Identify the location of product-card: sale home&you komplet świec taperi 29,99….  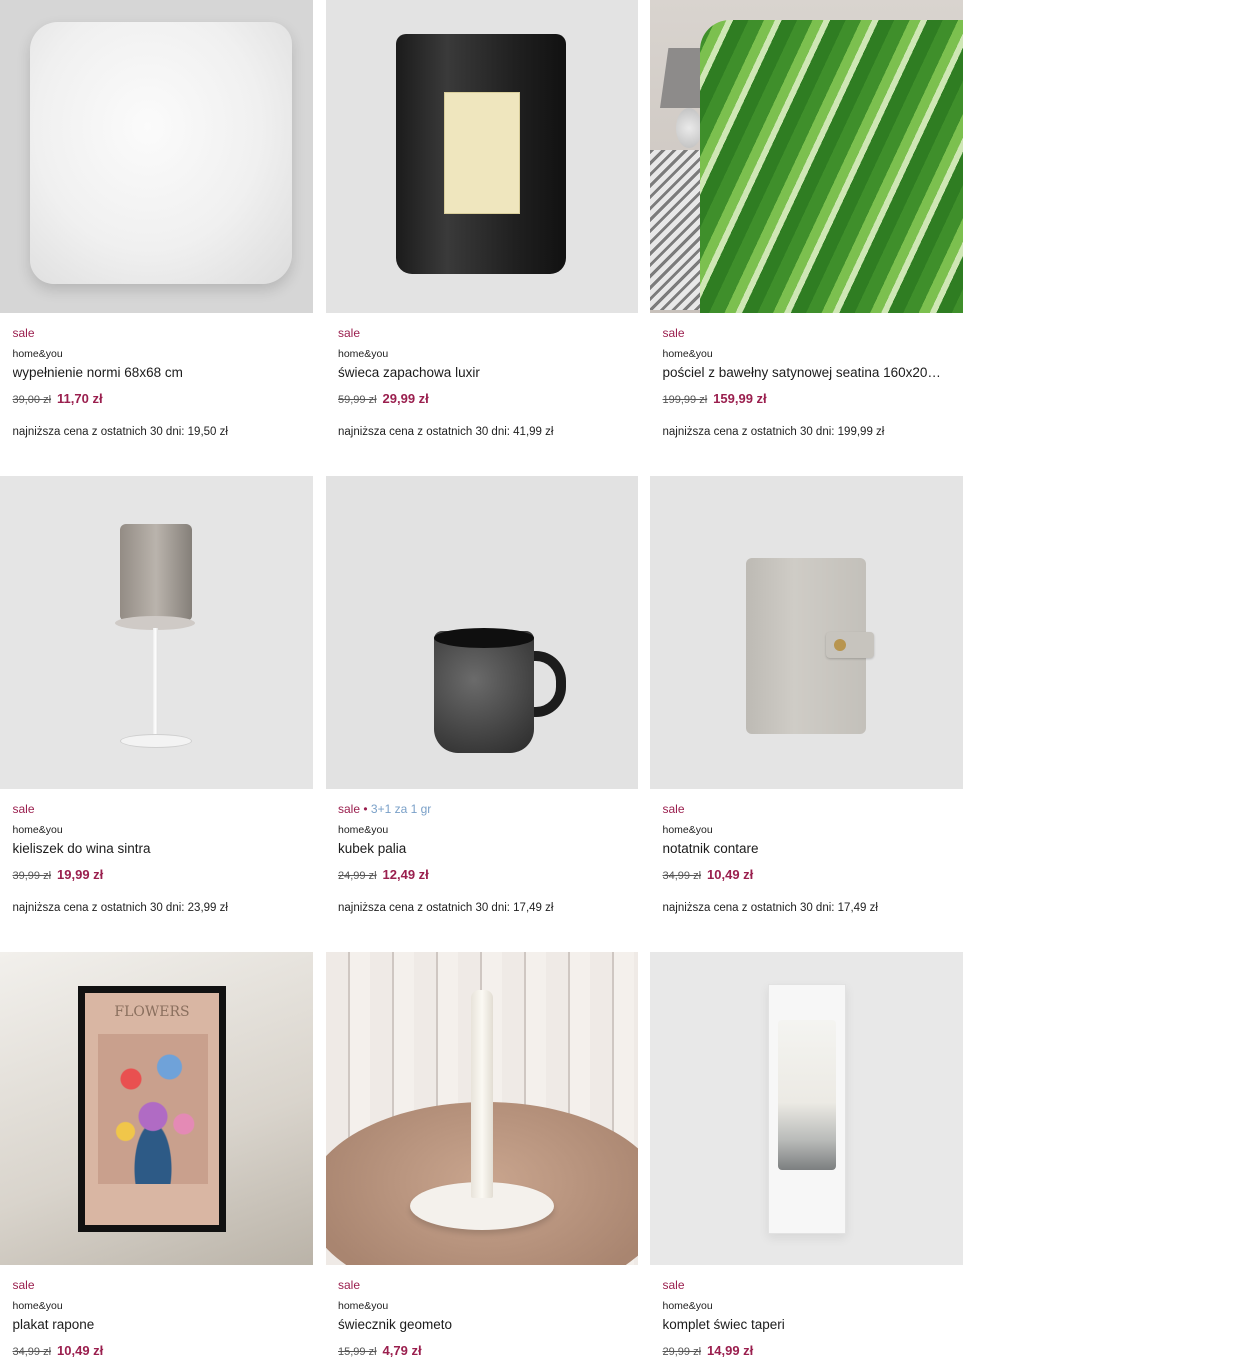
(806, 1155).